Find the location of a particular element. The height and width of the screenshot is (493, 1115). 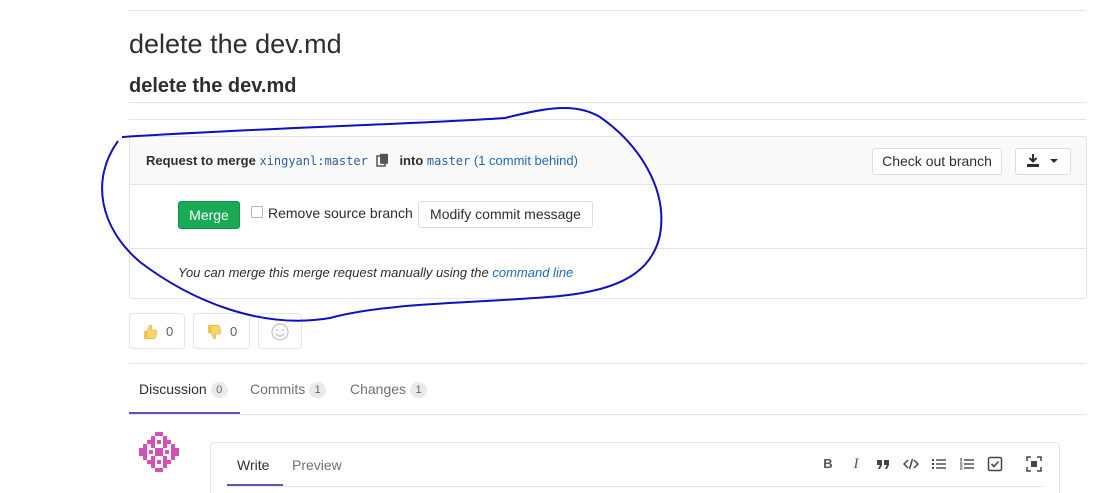

into-text: into is located at coordinates (411, 160).